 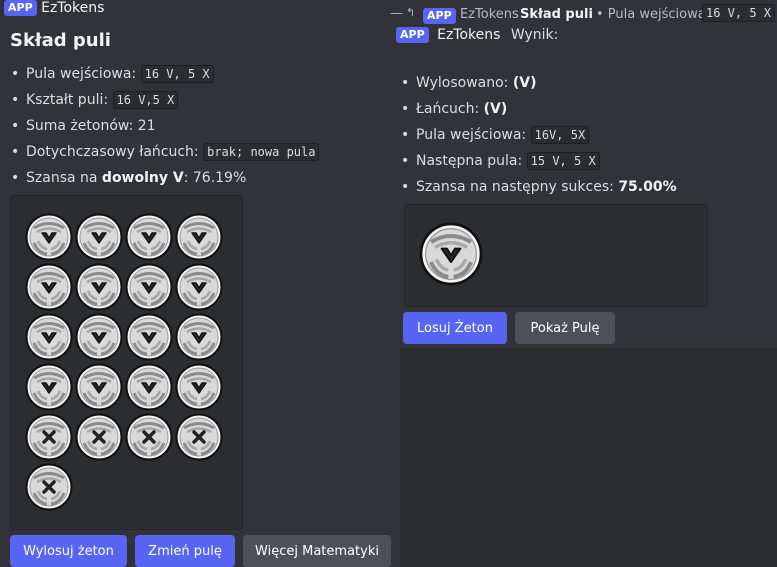 What do you see at coordinates (556, 255) in the screenshot?
I see `drawn-token-image` at bounding box center [556, 255].